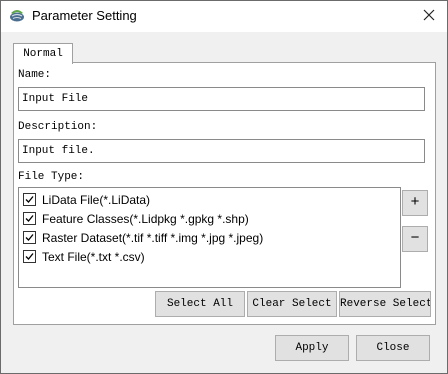 The height and width of the screenshot is (374, 448). I want to click on name-field: Input File, so click(221, 99).